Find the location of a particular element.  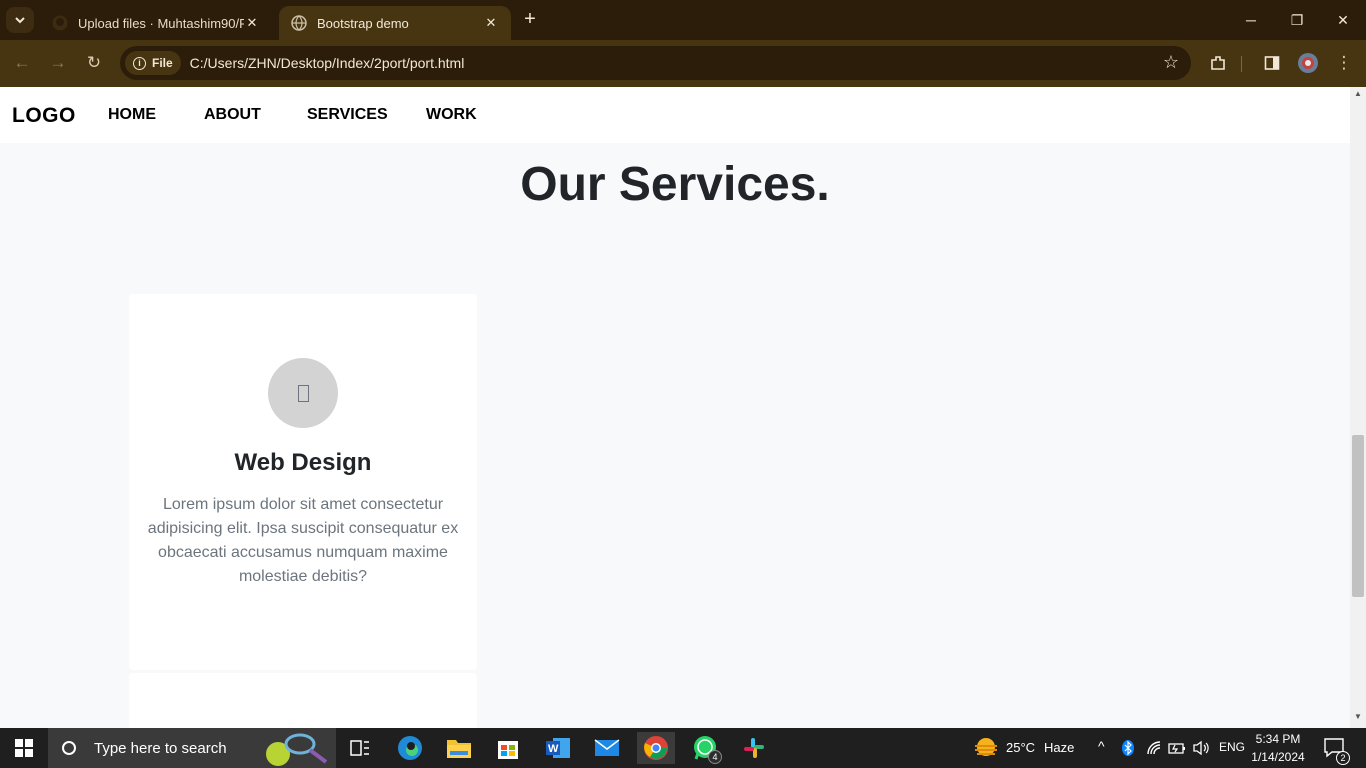

wifi-icon is located at coordinates (1154, 750).